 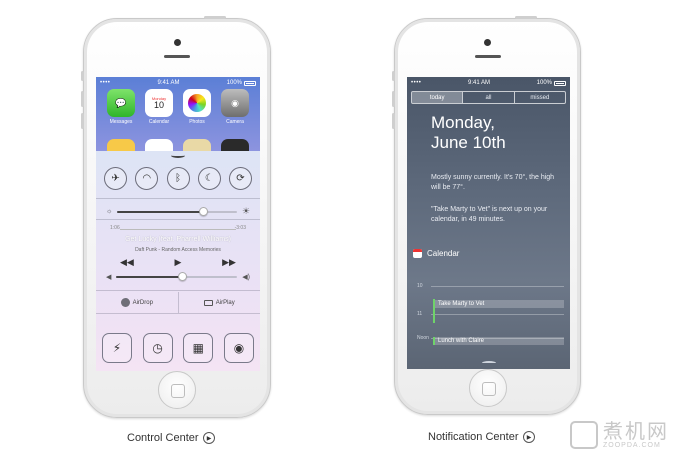 What do you see at coordinates (115, 228) in the screenshot?
I see `elapsed-time: 1:06` at bounding box center [115, 228].